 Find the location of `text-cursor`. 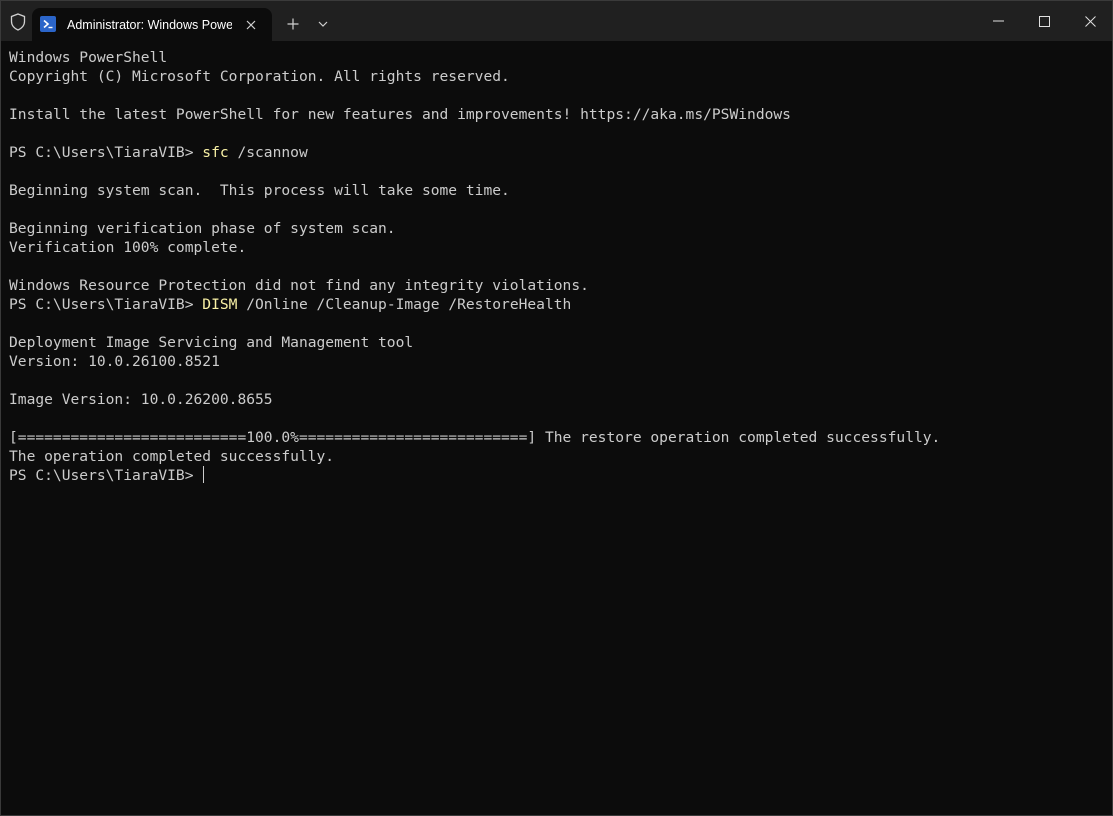

text-cursor is located at coordinates (204, 474).